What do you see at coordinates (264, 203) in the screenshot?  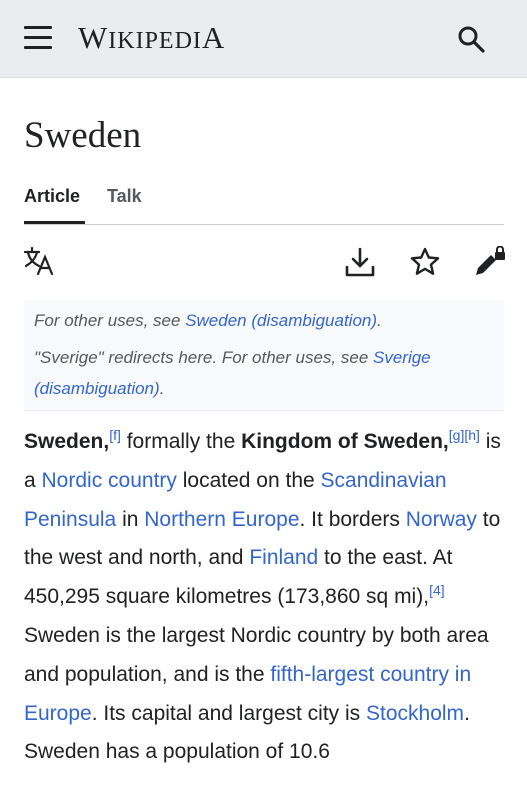 I see `namespace-tabs: Article Talk` at bounding box center [264, 203].